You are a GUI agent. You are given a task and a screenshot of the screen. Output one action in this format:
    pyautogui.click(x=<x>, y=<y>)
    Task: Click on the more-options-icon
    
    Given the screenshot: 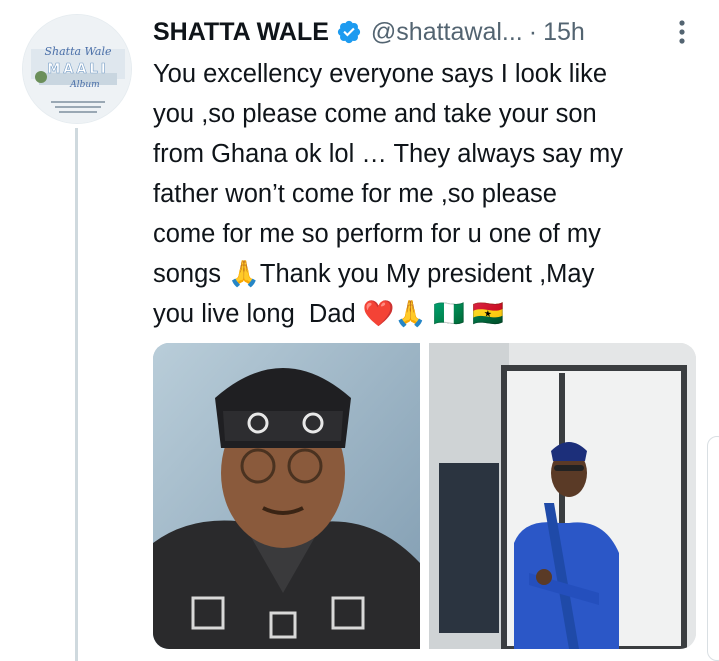 What is the action you would take?
    pyautogui.click(x=682, y=32)
    